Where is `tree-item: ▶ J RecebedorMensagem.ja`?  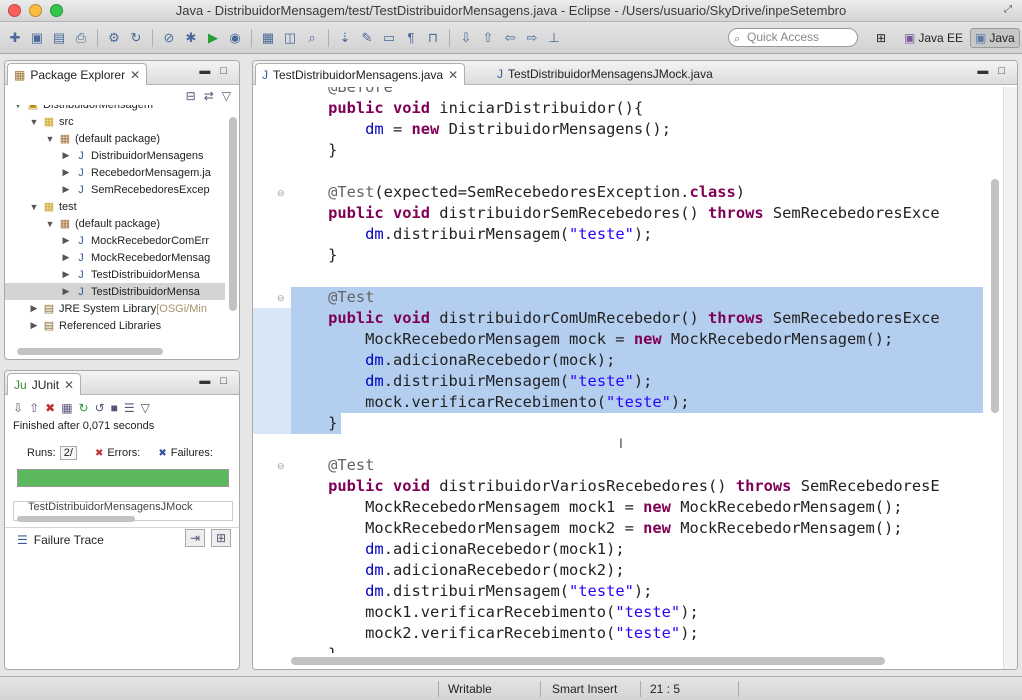
tree-item: ▶ J RecebedorMensagem.ja is located at coordinates (115, 172).